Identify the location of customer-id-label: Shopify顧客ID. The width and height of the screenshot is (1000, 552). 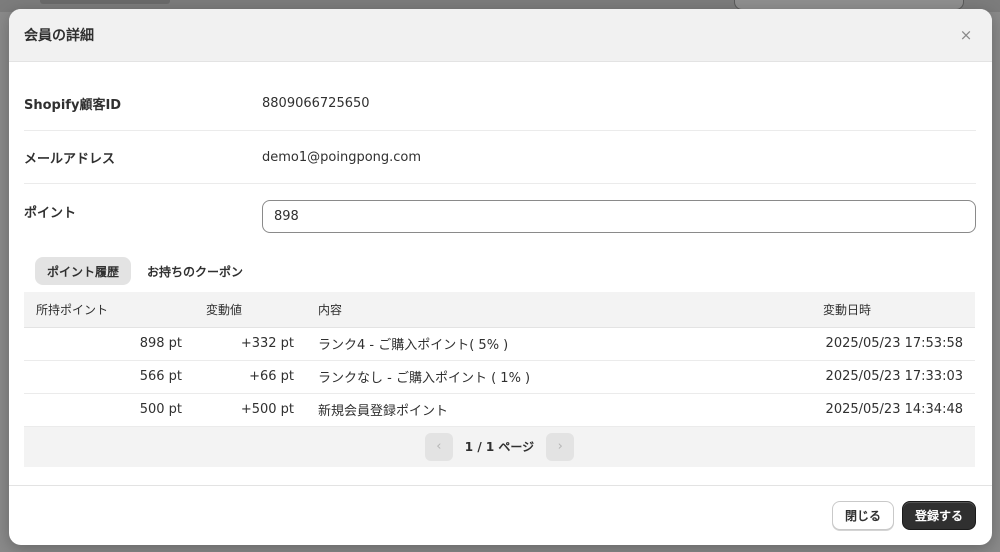
(73, 105).